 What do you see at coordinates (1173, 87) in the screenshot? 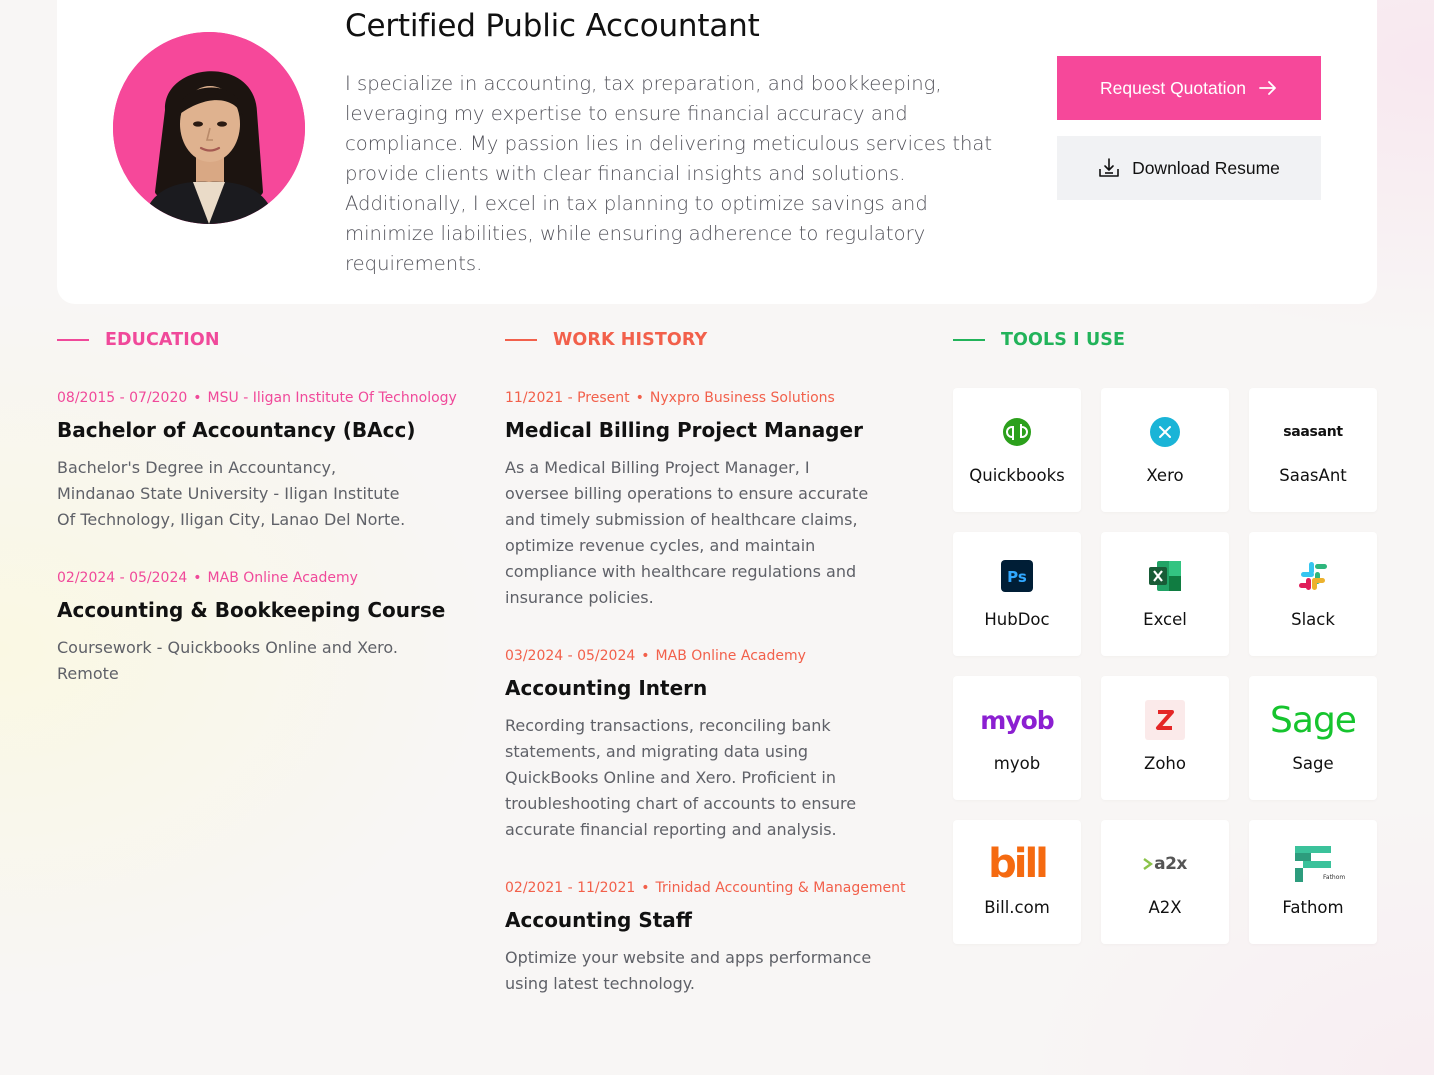
I see `request-quotation-label: Request Quotation` at bounding box center [1173, 87].